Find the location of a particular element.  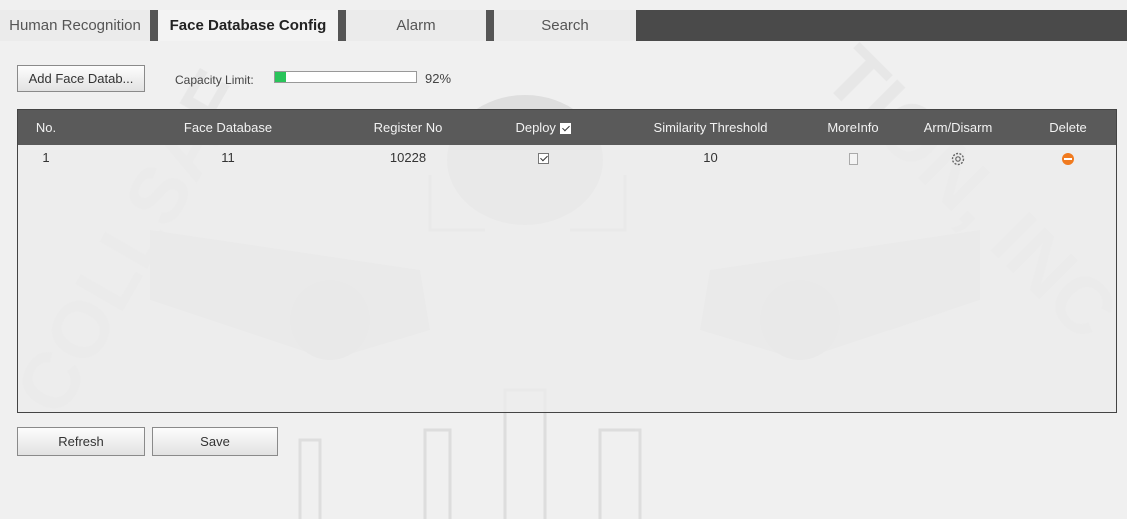

cell-register-no: 10228 is located at coordinates (408, 157).